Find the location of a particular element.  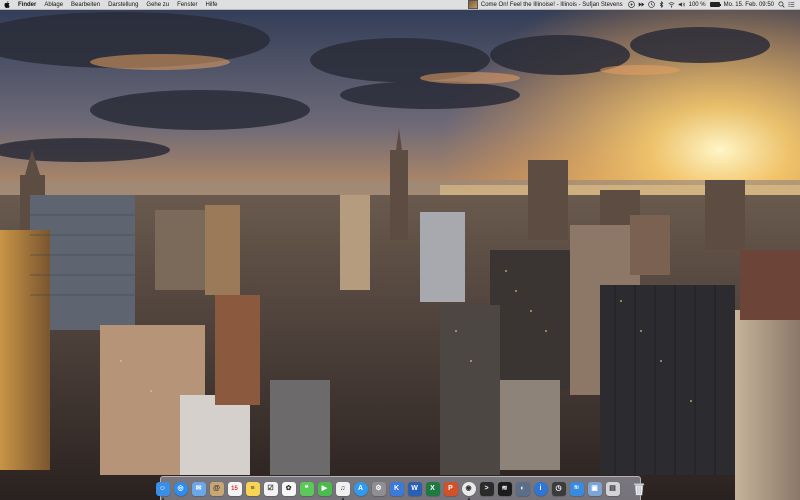

dock-terminal-glyph: > is located at coordinates (486, 488).